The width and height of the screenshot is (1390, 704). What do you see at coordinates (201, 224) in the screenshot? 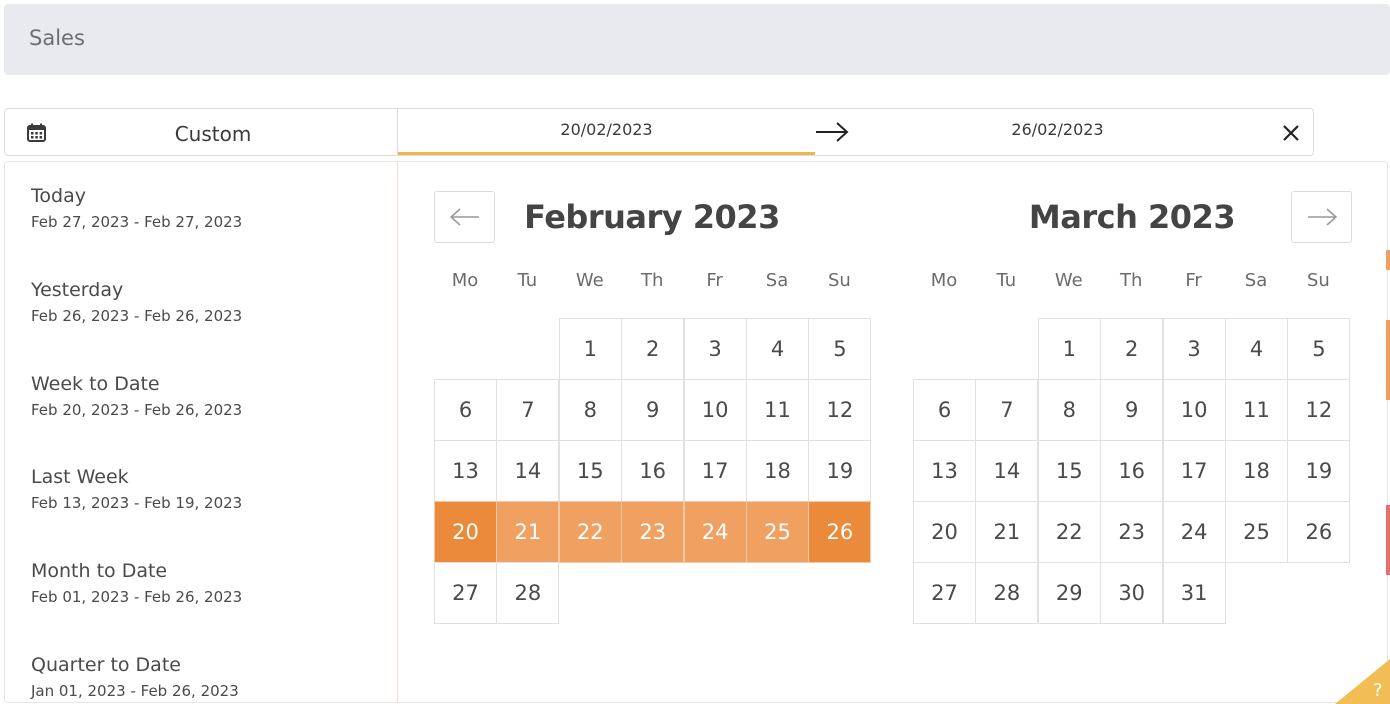
I see `preset-today: Today Feb 27, 2023 - Feb 27, 2023` at bounding box center [201, 224].